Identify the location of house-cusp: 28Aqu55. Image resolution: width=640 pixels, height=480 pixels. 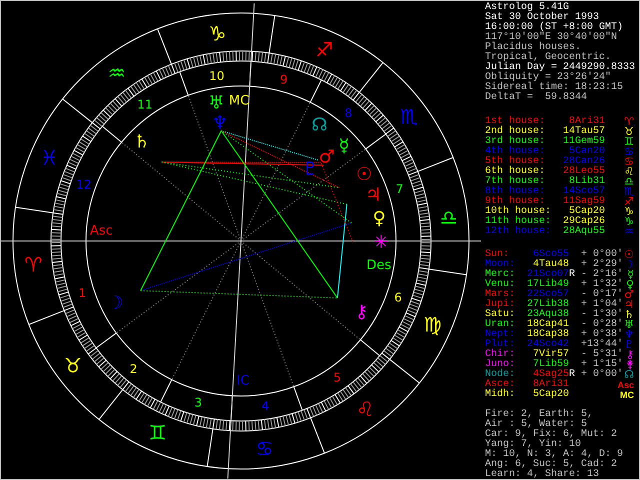
(583, 232).